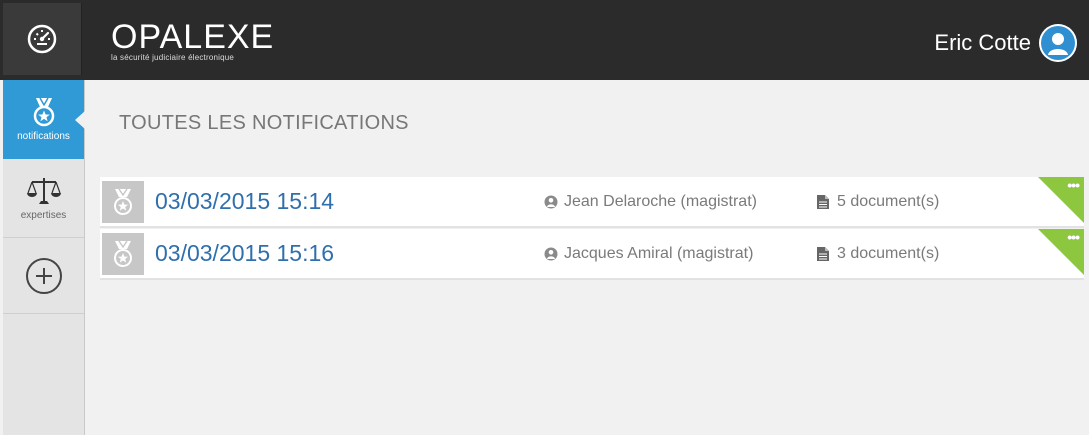 This screenshot has width=1089, height=435. I want to click on add-button, so click(43, 276).